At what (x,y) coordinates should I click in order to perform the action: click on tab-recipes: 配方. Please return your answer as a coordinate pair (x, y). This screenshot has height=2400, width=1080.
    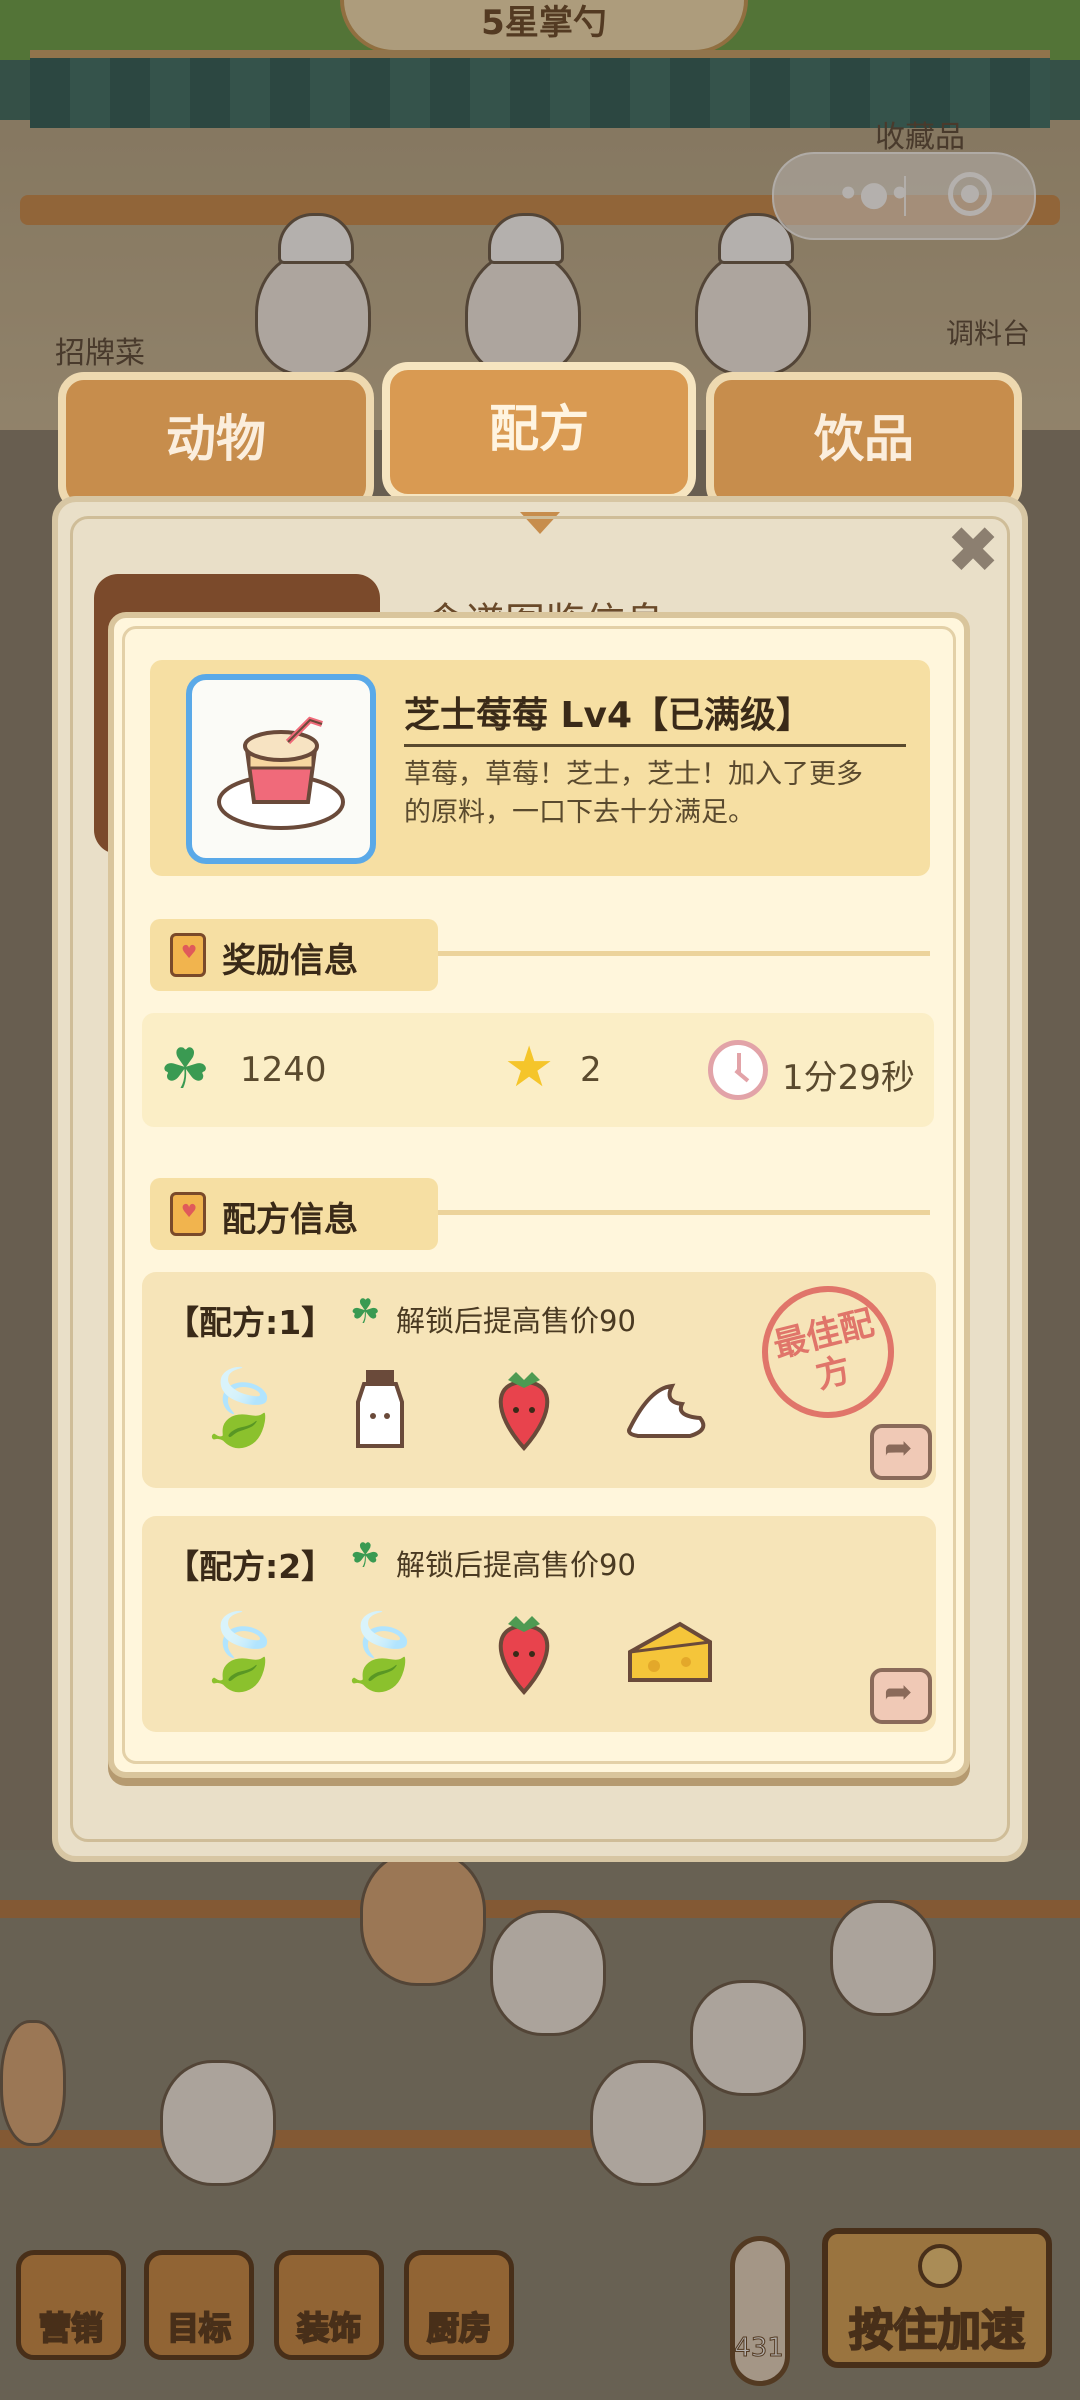
    Looking at the image, I should click on (539, 432).